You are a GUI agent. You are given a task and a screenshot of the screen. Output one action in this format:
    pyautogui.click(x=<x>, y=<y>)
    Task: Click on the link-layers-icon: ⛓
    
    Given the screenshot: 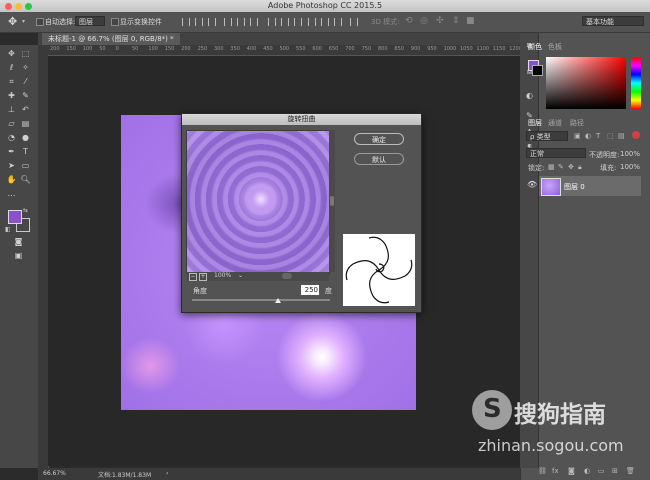 What is the action you would take?
    pyautogui.click(x=542, y=471)
    